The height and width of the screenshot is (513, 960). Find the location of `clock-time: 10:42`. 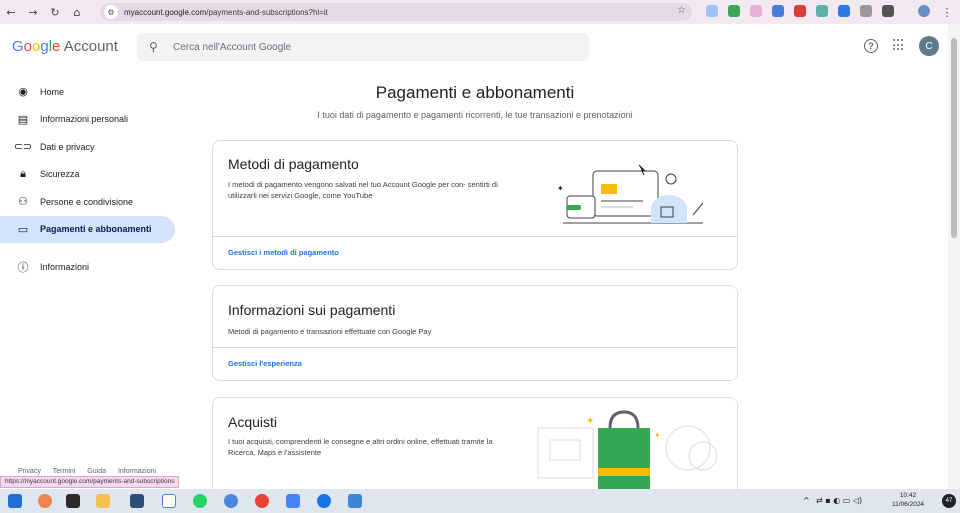

clock-time: 10:42 is located at coordinates (908, 495).